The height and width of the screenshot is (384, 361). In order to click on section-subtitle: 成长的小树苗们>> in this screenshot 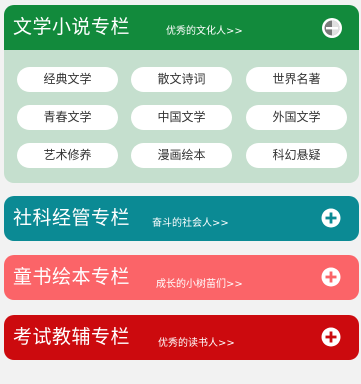, I will do `click(199, 281)`.